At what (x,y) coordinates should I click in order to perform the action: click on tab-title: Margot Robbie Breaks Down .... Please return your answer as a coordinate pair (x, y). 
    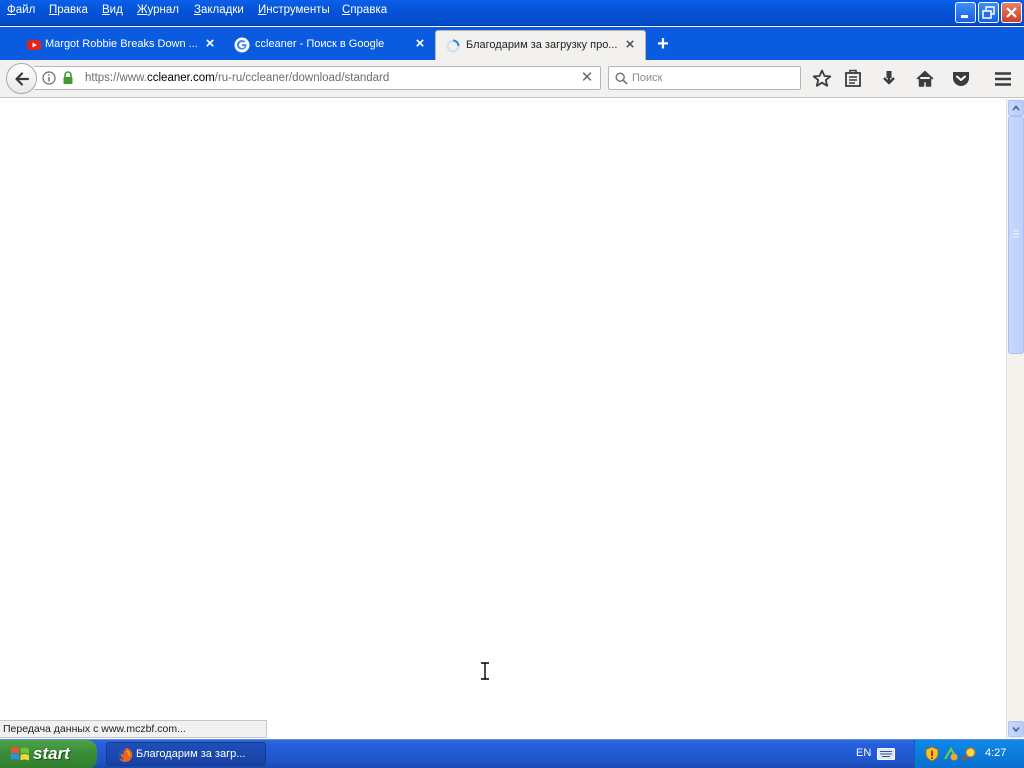
    Looking at the image, I should click on (121, 44).